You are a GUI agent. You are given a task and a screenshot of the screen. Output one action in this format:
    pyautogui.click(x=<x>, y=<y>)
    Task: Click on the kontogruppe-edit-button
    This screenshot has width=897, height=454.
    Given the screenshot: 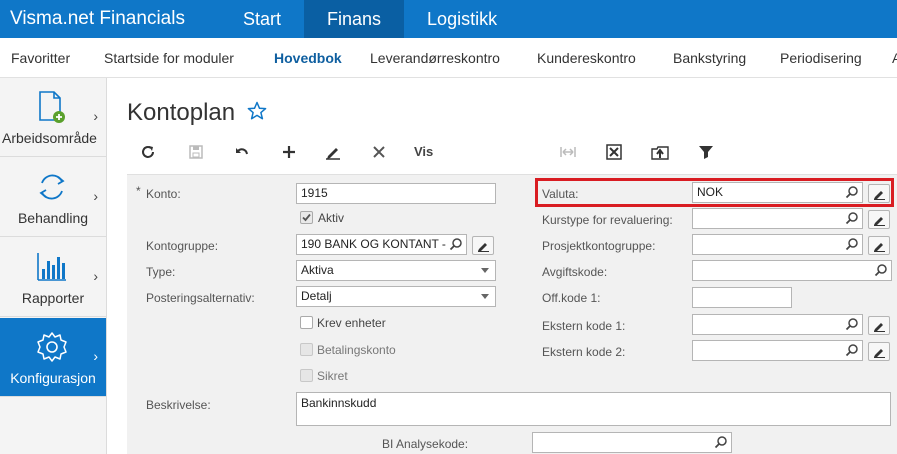 What is the action you would take?
    pyautogui.click(x=483, y=245)
    